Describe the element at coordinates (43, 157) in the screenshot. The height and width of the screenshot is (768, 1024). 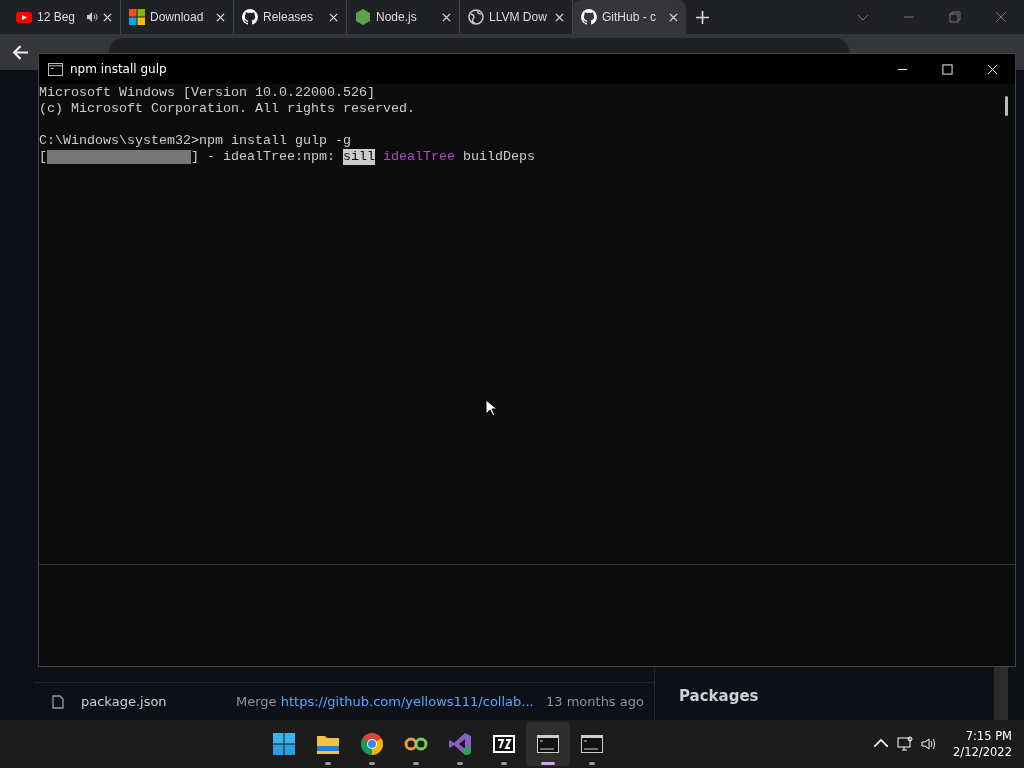
I see `console-text: [` at that location.